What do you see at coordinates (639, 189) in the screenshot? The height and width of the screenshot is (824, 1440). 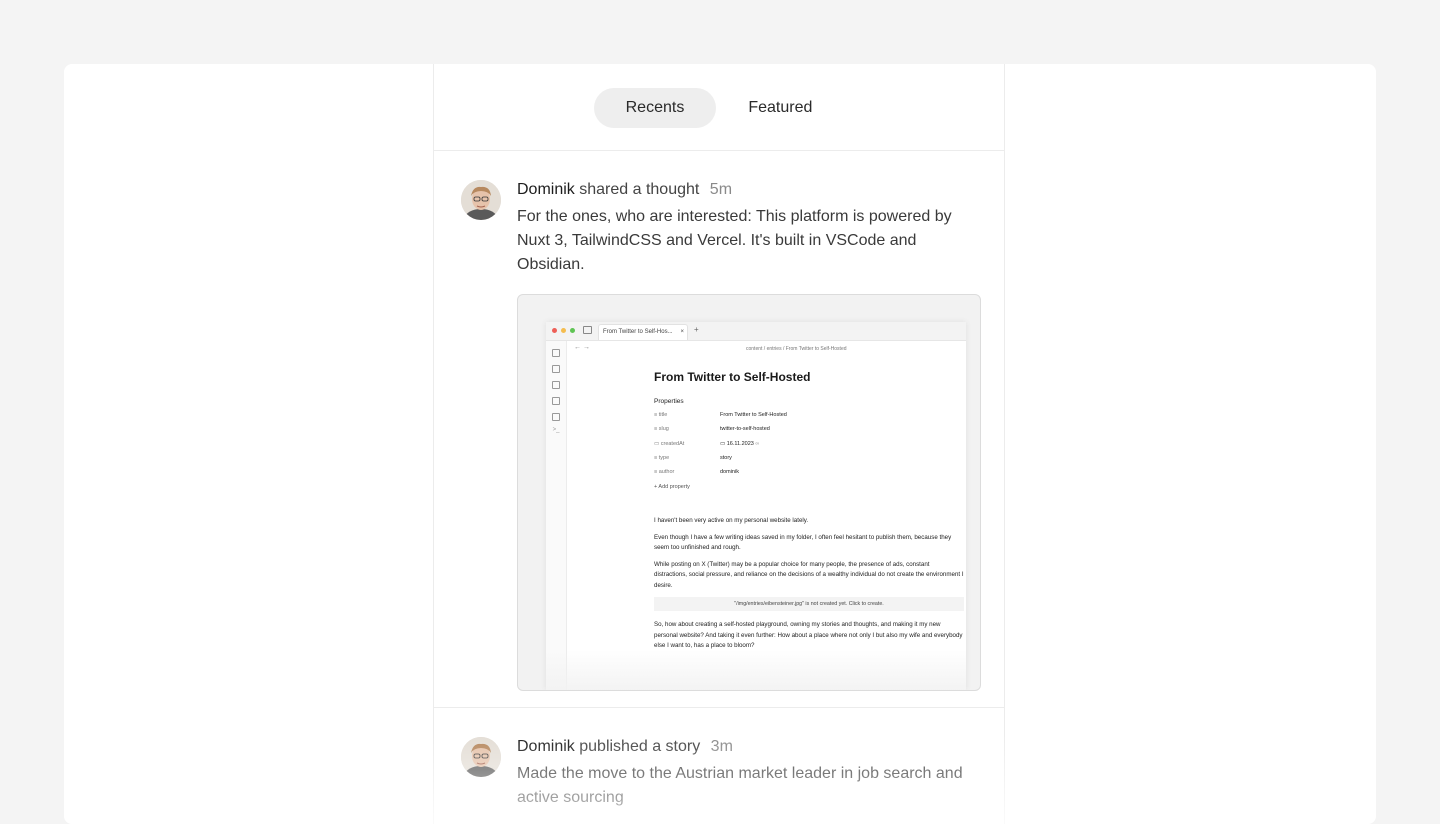 I see `post-action: shared a thought` at bounding box center [639, 189].